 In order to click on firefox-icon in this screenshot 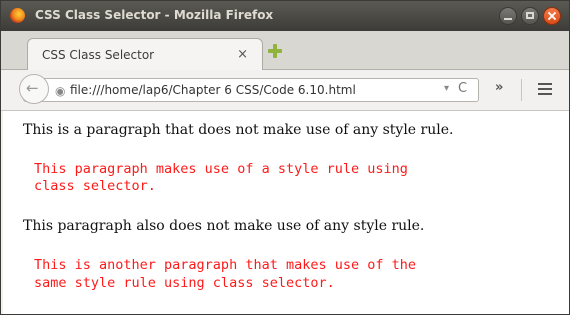, I will do `click(17, 15)`.